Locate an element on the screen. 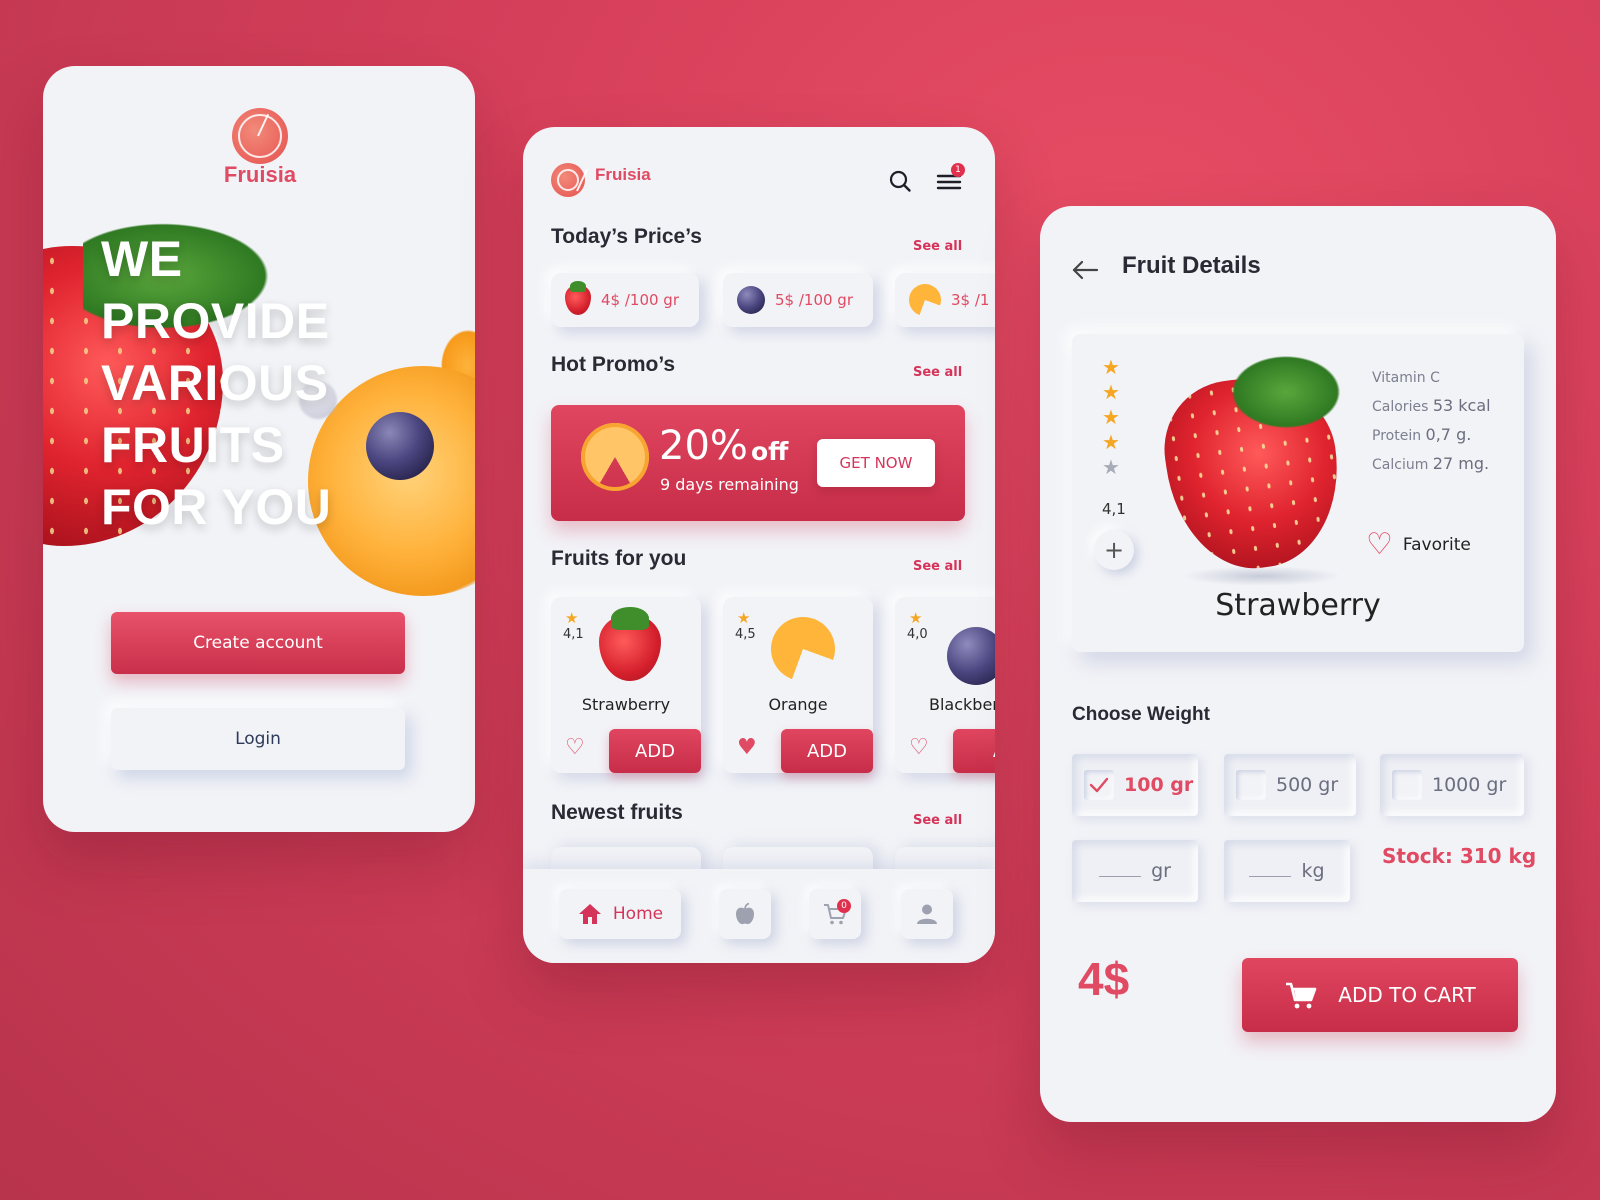  price-pill-strawberry: 4$ /100 gr is located at coordinates (625, 300).